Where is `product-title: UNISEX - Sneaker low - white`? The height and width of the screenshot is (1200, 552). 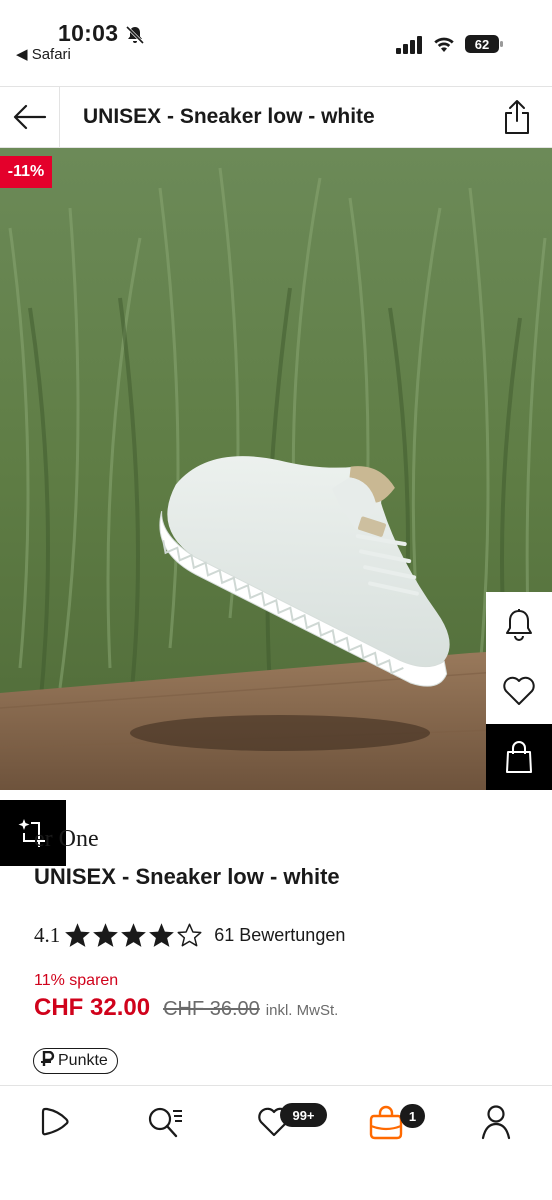
product-title: UNISEX - Sneaker low - white is located at coordinates (187, 876).